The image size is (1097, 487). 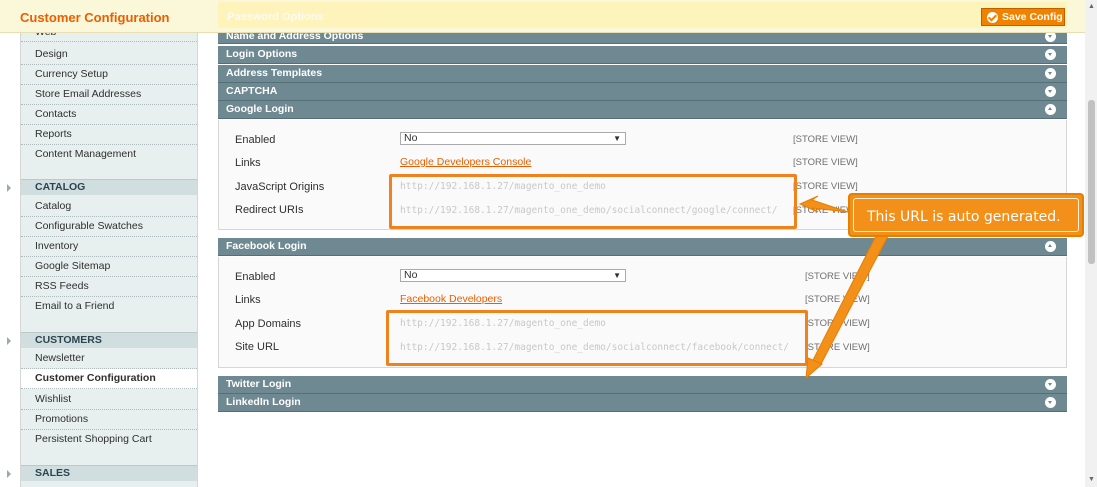 I want to click on save-config-label: Save Config, so click(x=1032, y=17).